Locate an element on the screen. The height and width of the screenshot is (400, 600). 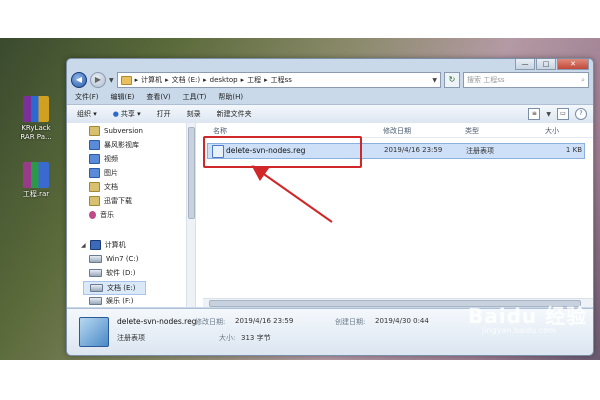
nav-item-label: 音乐 is located at coordinates (107, 215).